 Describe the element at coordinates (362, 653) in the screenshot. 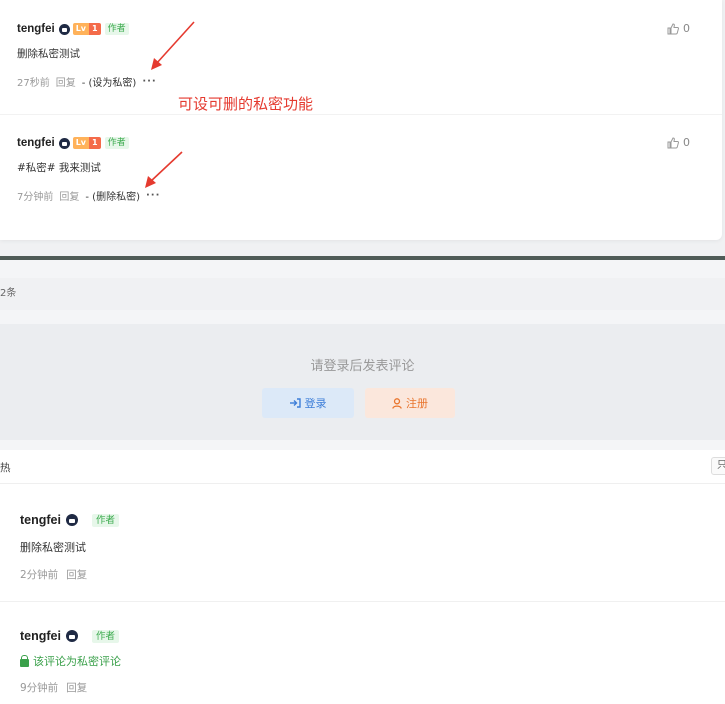

I see `list-item: tengfei 作者 该评论为私密评论 9分钟前 回复` at that location.